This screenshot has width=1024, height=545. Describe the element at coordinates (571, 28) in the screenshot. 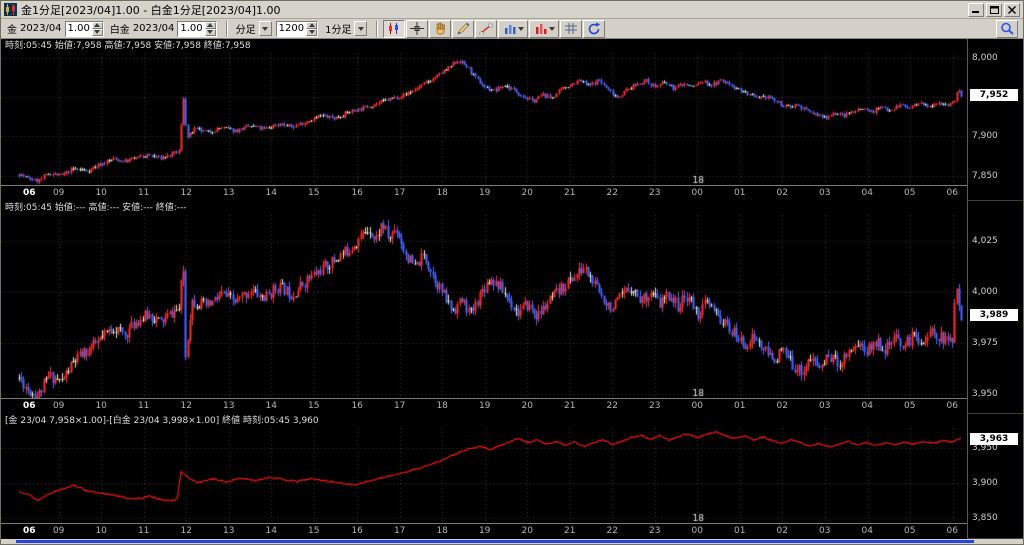

I see `grid-button` at that location.